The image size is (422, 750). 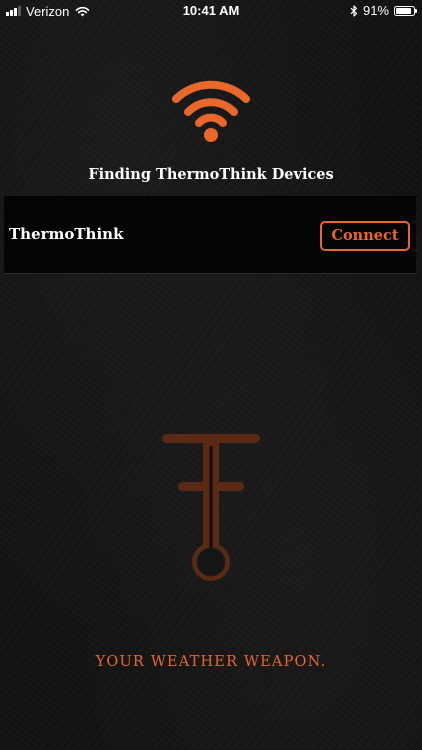 What do you see at coordinates (354, 10) in the screenshot?
I see `bluetooth-icon` at bounding box center [354, 10].